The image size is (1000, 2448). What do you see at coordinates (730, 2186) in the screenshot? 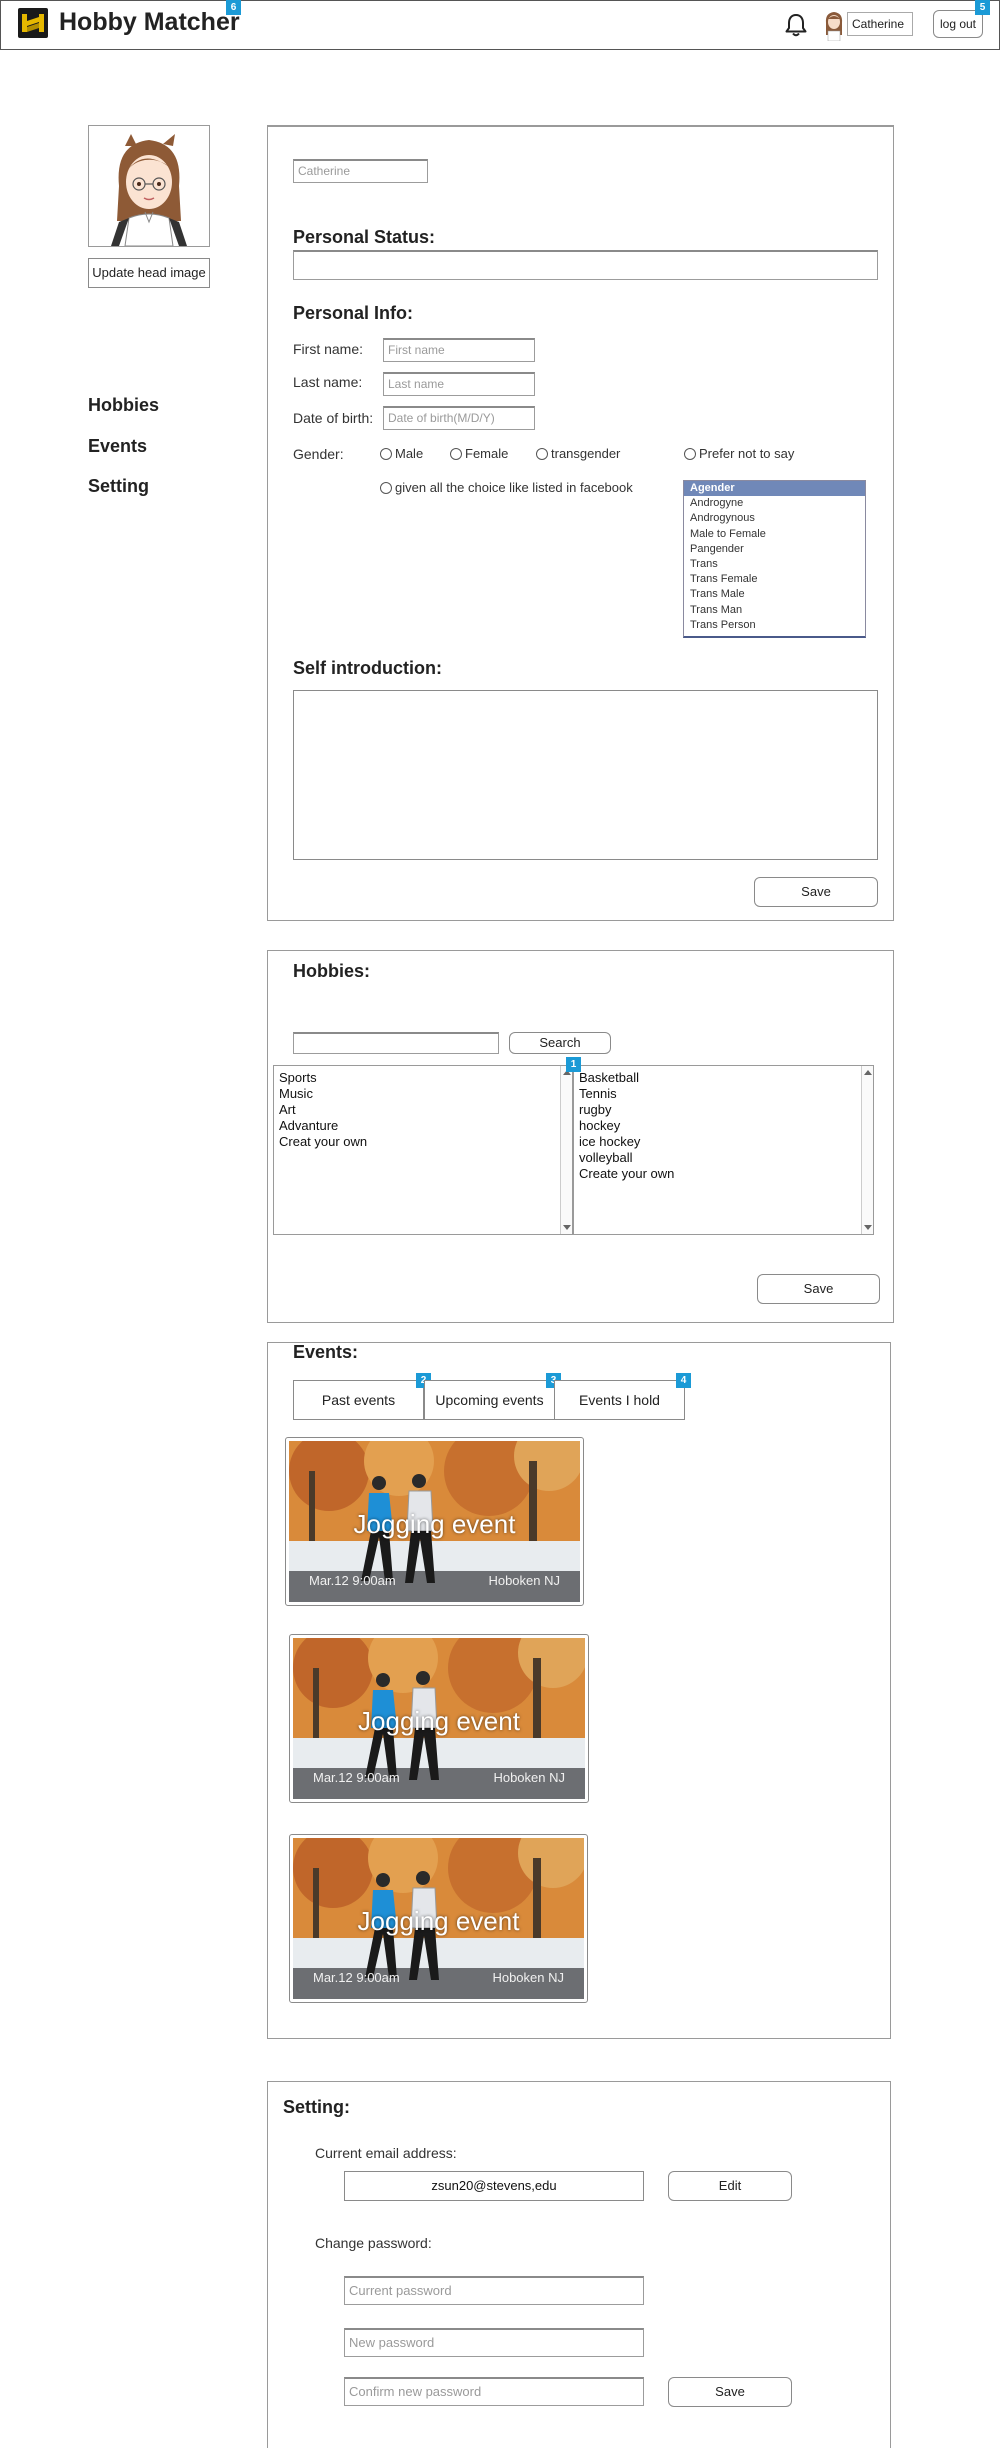
I see `email-edit-button: Edit` at bounding box center [730, 2186].